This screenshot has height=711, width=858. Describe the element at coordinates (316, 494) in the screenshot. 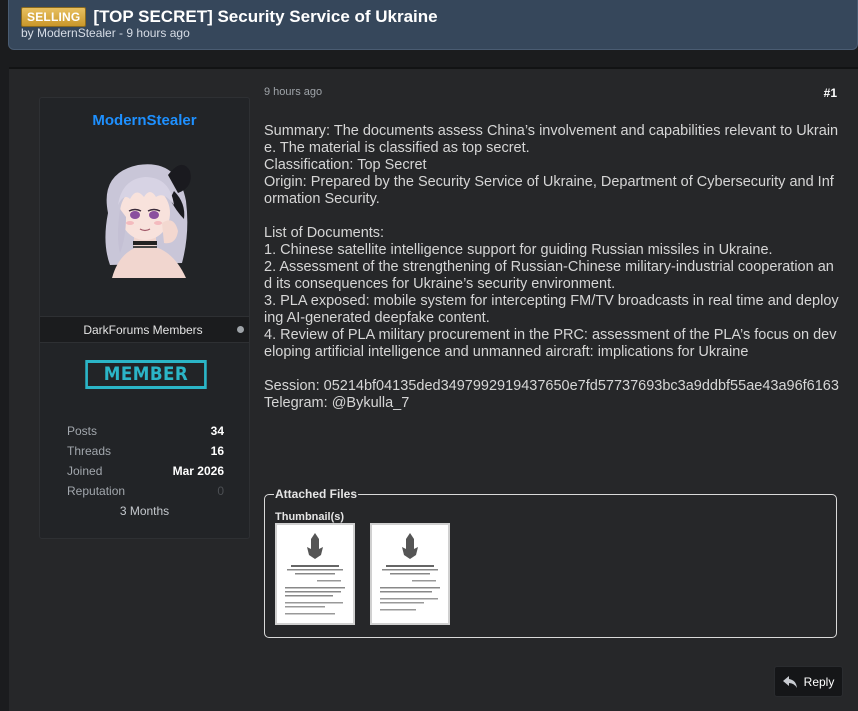

I see `attached-files-legend: Attached Files` at that location.